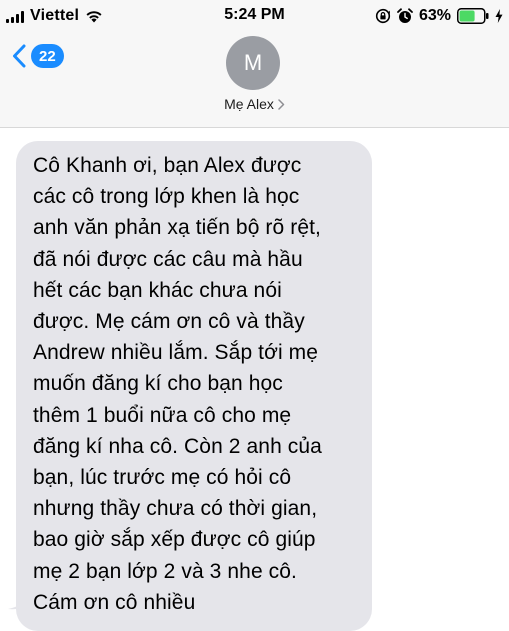 This screenshot has height=631, width=509. What do you see at coordinates (281, 104) in the screenshot?
I see `chevron-right-icon` at bounding box center [281, 104].